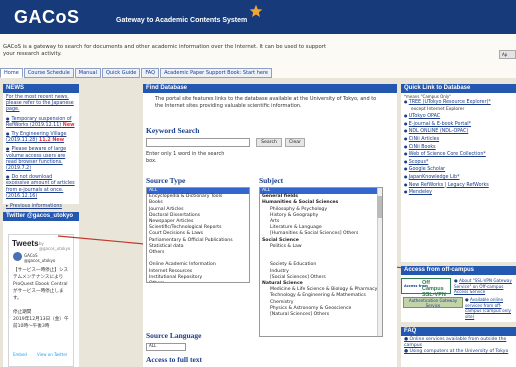  Describe the element at coordinates (198, 142) in the screenshot. I see `keyword-search-input` at that location.